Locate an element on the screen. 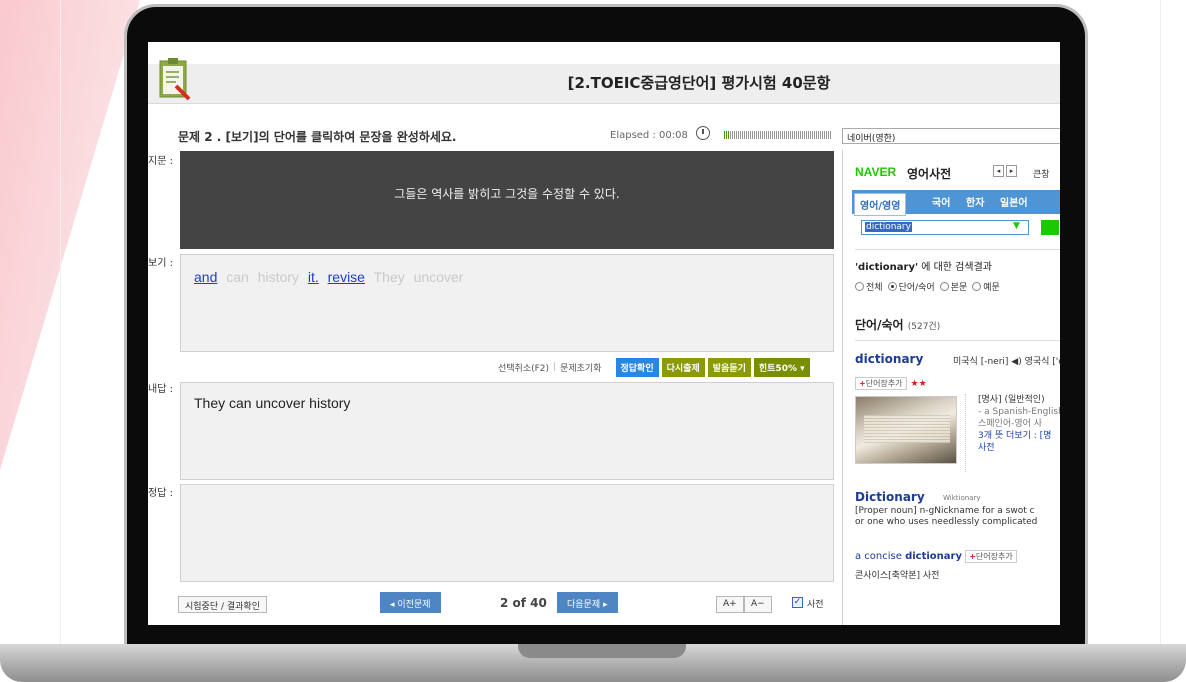 The width and height of the screenshot is (1186, 682). wiki-definition-line: [Proper noun] n-gNickname for a swot c is located at coordinates (945, 511).